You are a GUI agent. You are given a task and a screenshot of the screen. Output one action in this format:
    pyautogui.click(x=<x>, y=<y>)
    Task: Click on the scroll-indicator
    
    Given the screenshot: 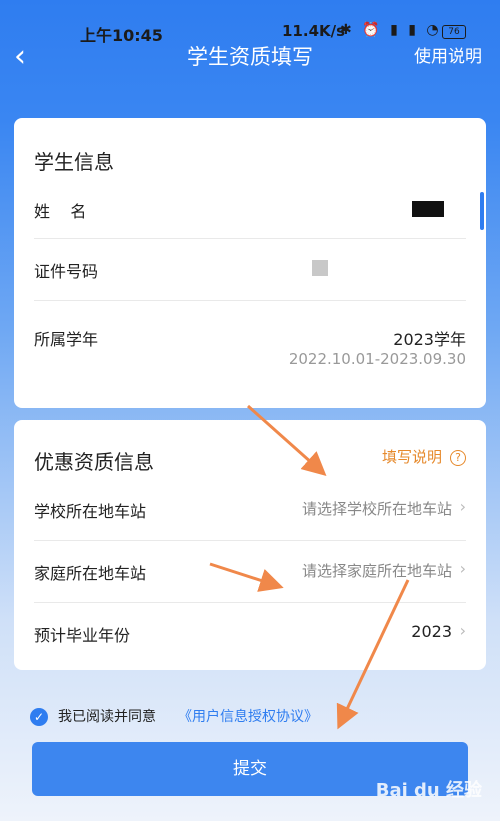 What is the action you would take?
    pyautogui.click(x=482, y=211)
    